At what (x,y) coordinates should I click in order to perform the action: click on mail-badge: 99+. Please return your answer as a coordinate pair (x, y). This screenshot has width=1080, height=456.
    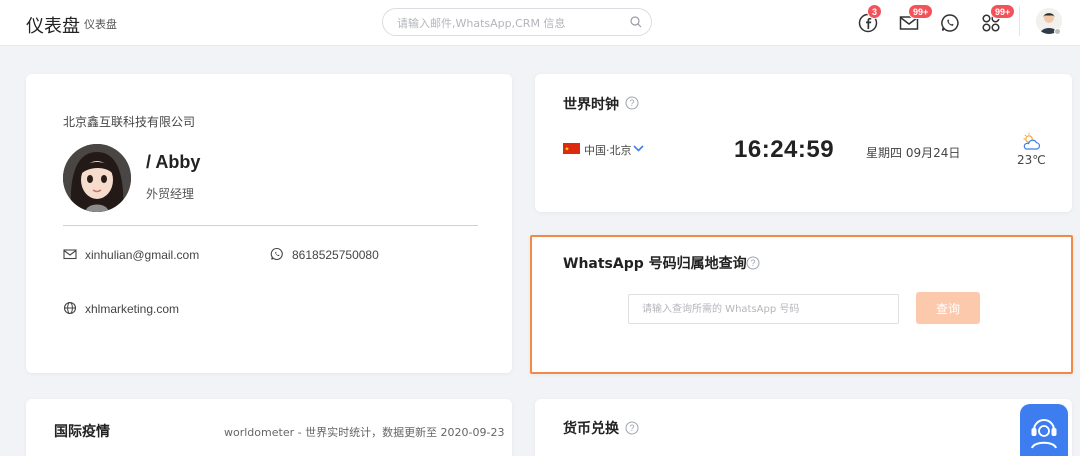
    Looking at the image, I should click on (921, 11).